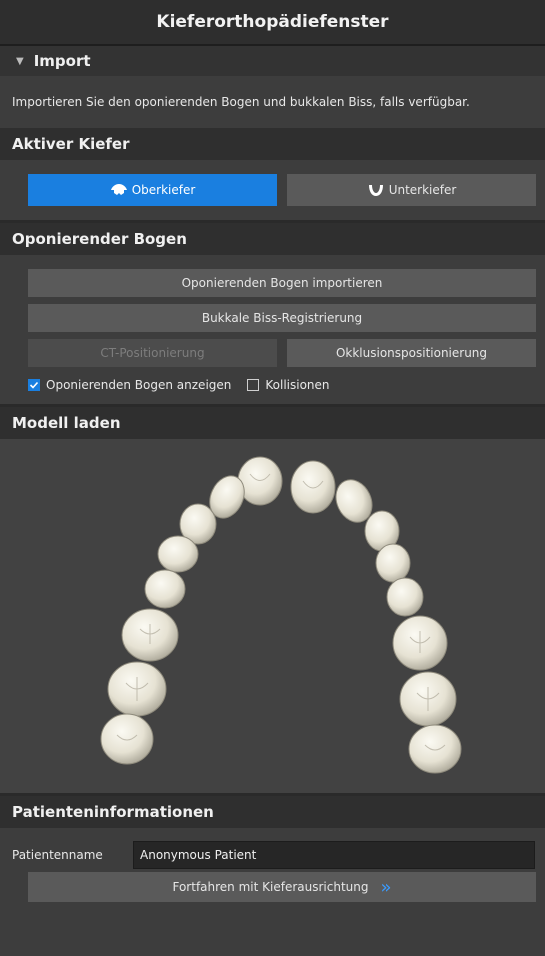  Describe the element at coordinates (375, 190) in the screenshot. I see `lower-jaw-icon` at that location.